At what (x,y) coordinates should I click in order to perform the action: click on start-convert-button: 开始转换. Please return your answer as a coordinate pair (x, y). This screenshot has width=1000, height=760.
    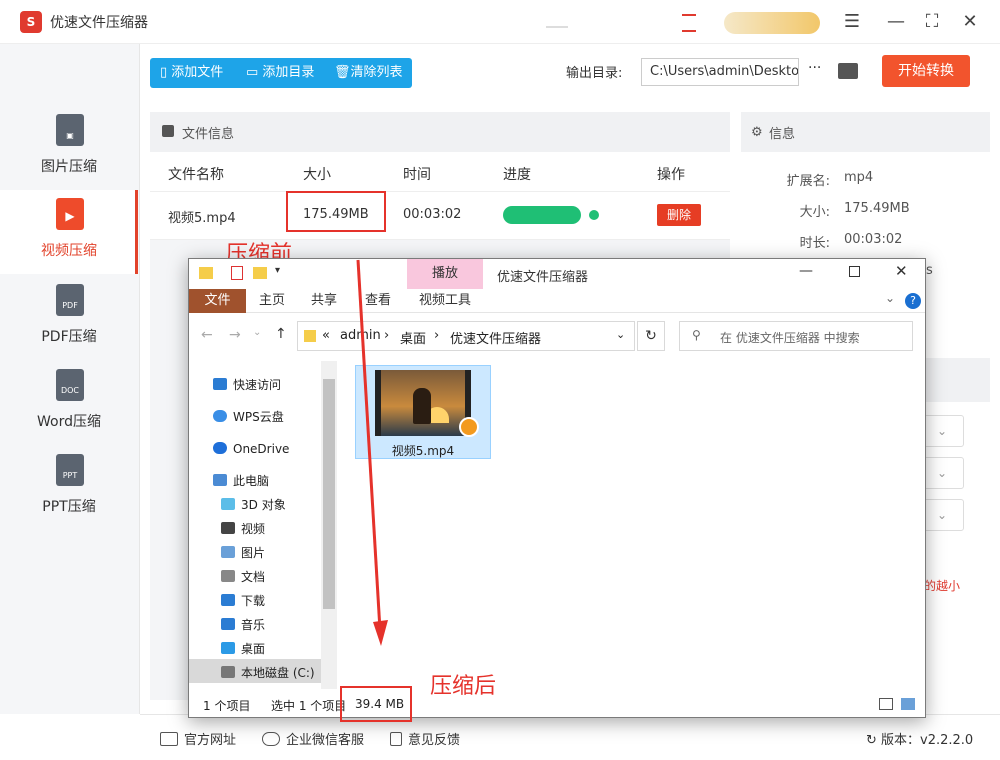
    Looking at the image, I should click on (926, 71).